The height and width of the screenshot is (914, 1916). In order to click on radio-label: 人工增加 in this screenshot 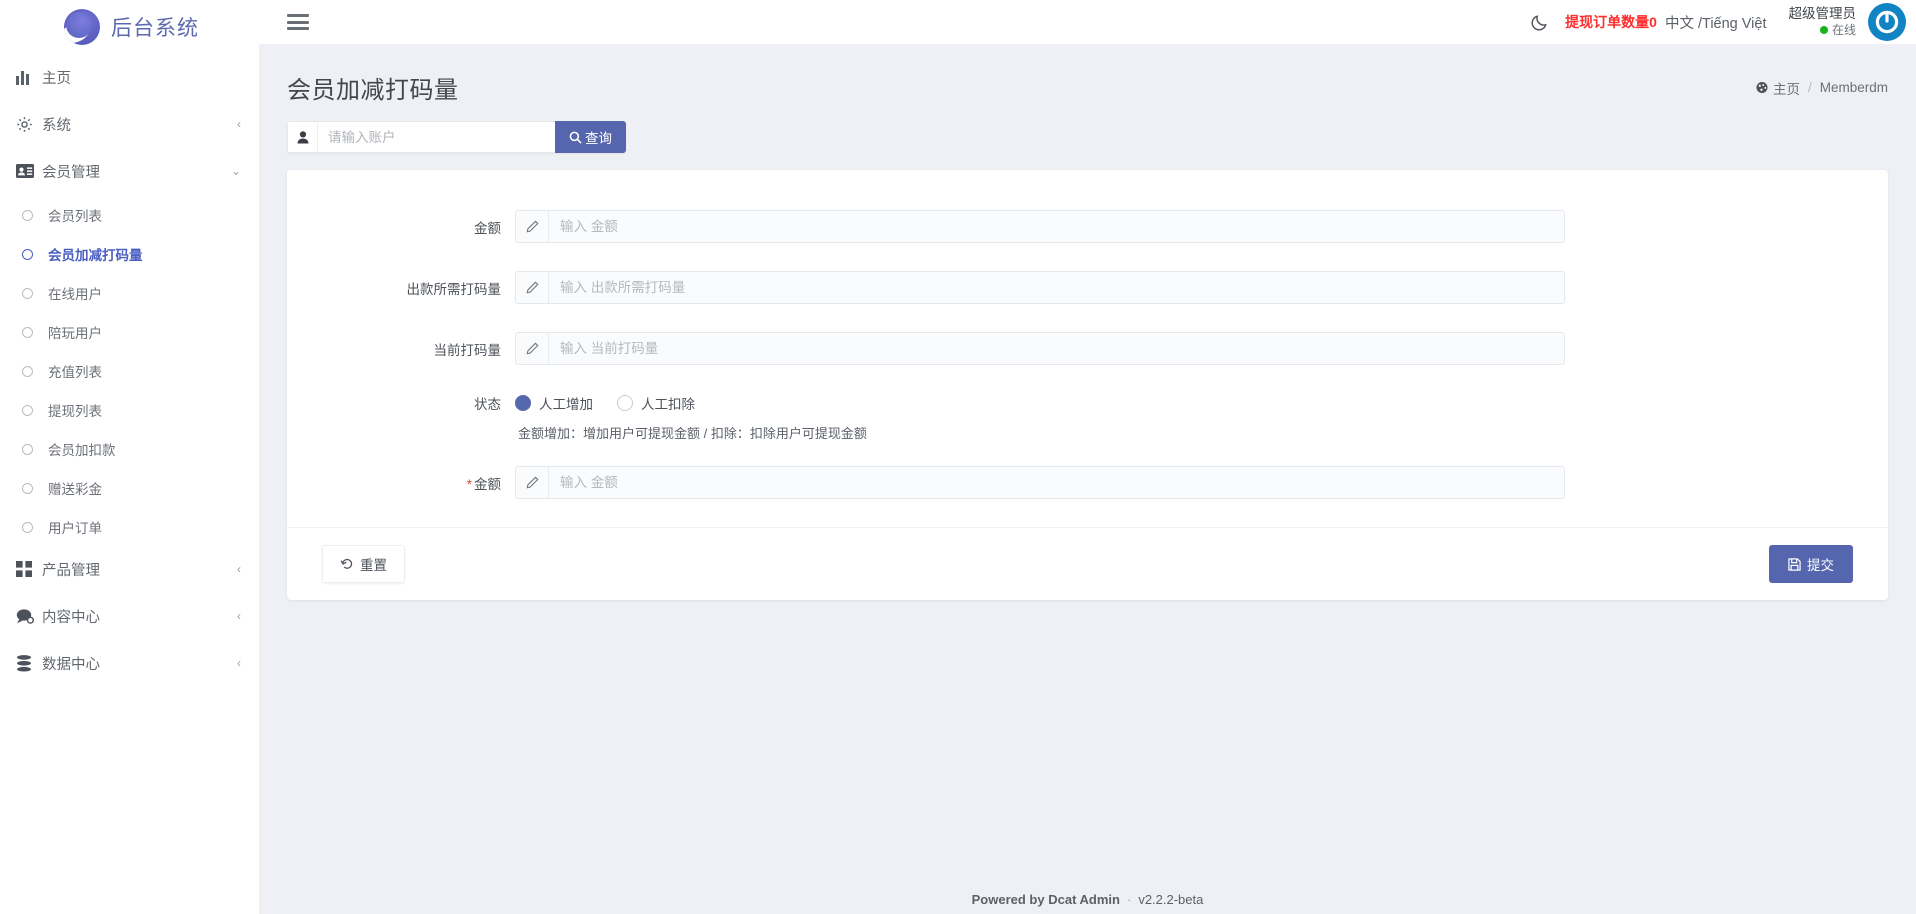, I will do `click(566, 404)`.